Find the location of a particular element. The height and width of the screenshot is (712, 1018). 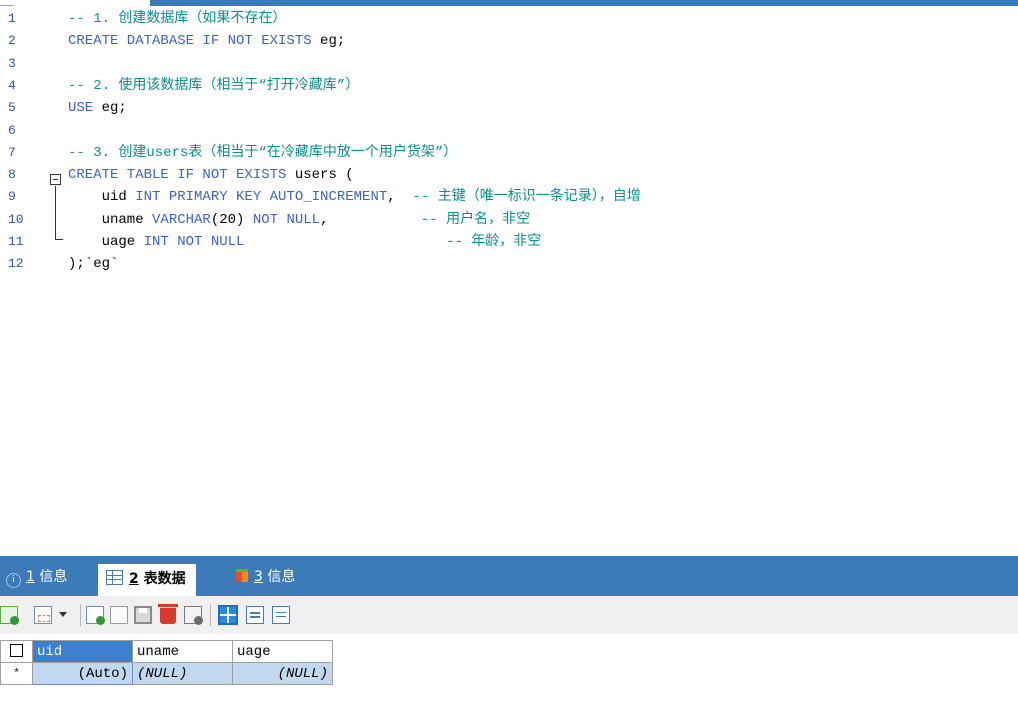

tab-info-3: 3 信息 is located at coordinates (265, 577).